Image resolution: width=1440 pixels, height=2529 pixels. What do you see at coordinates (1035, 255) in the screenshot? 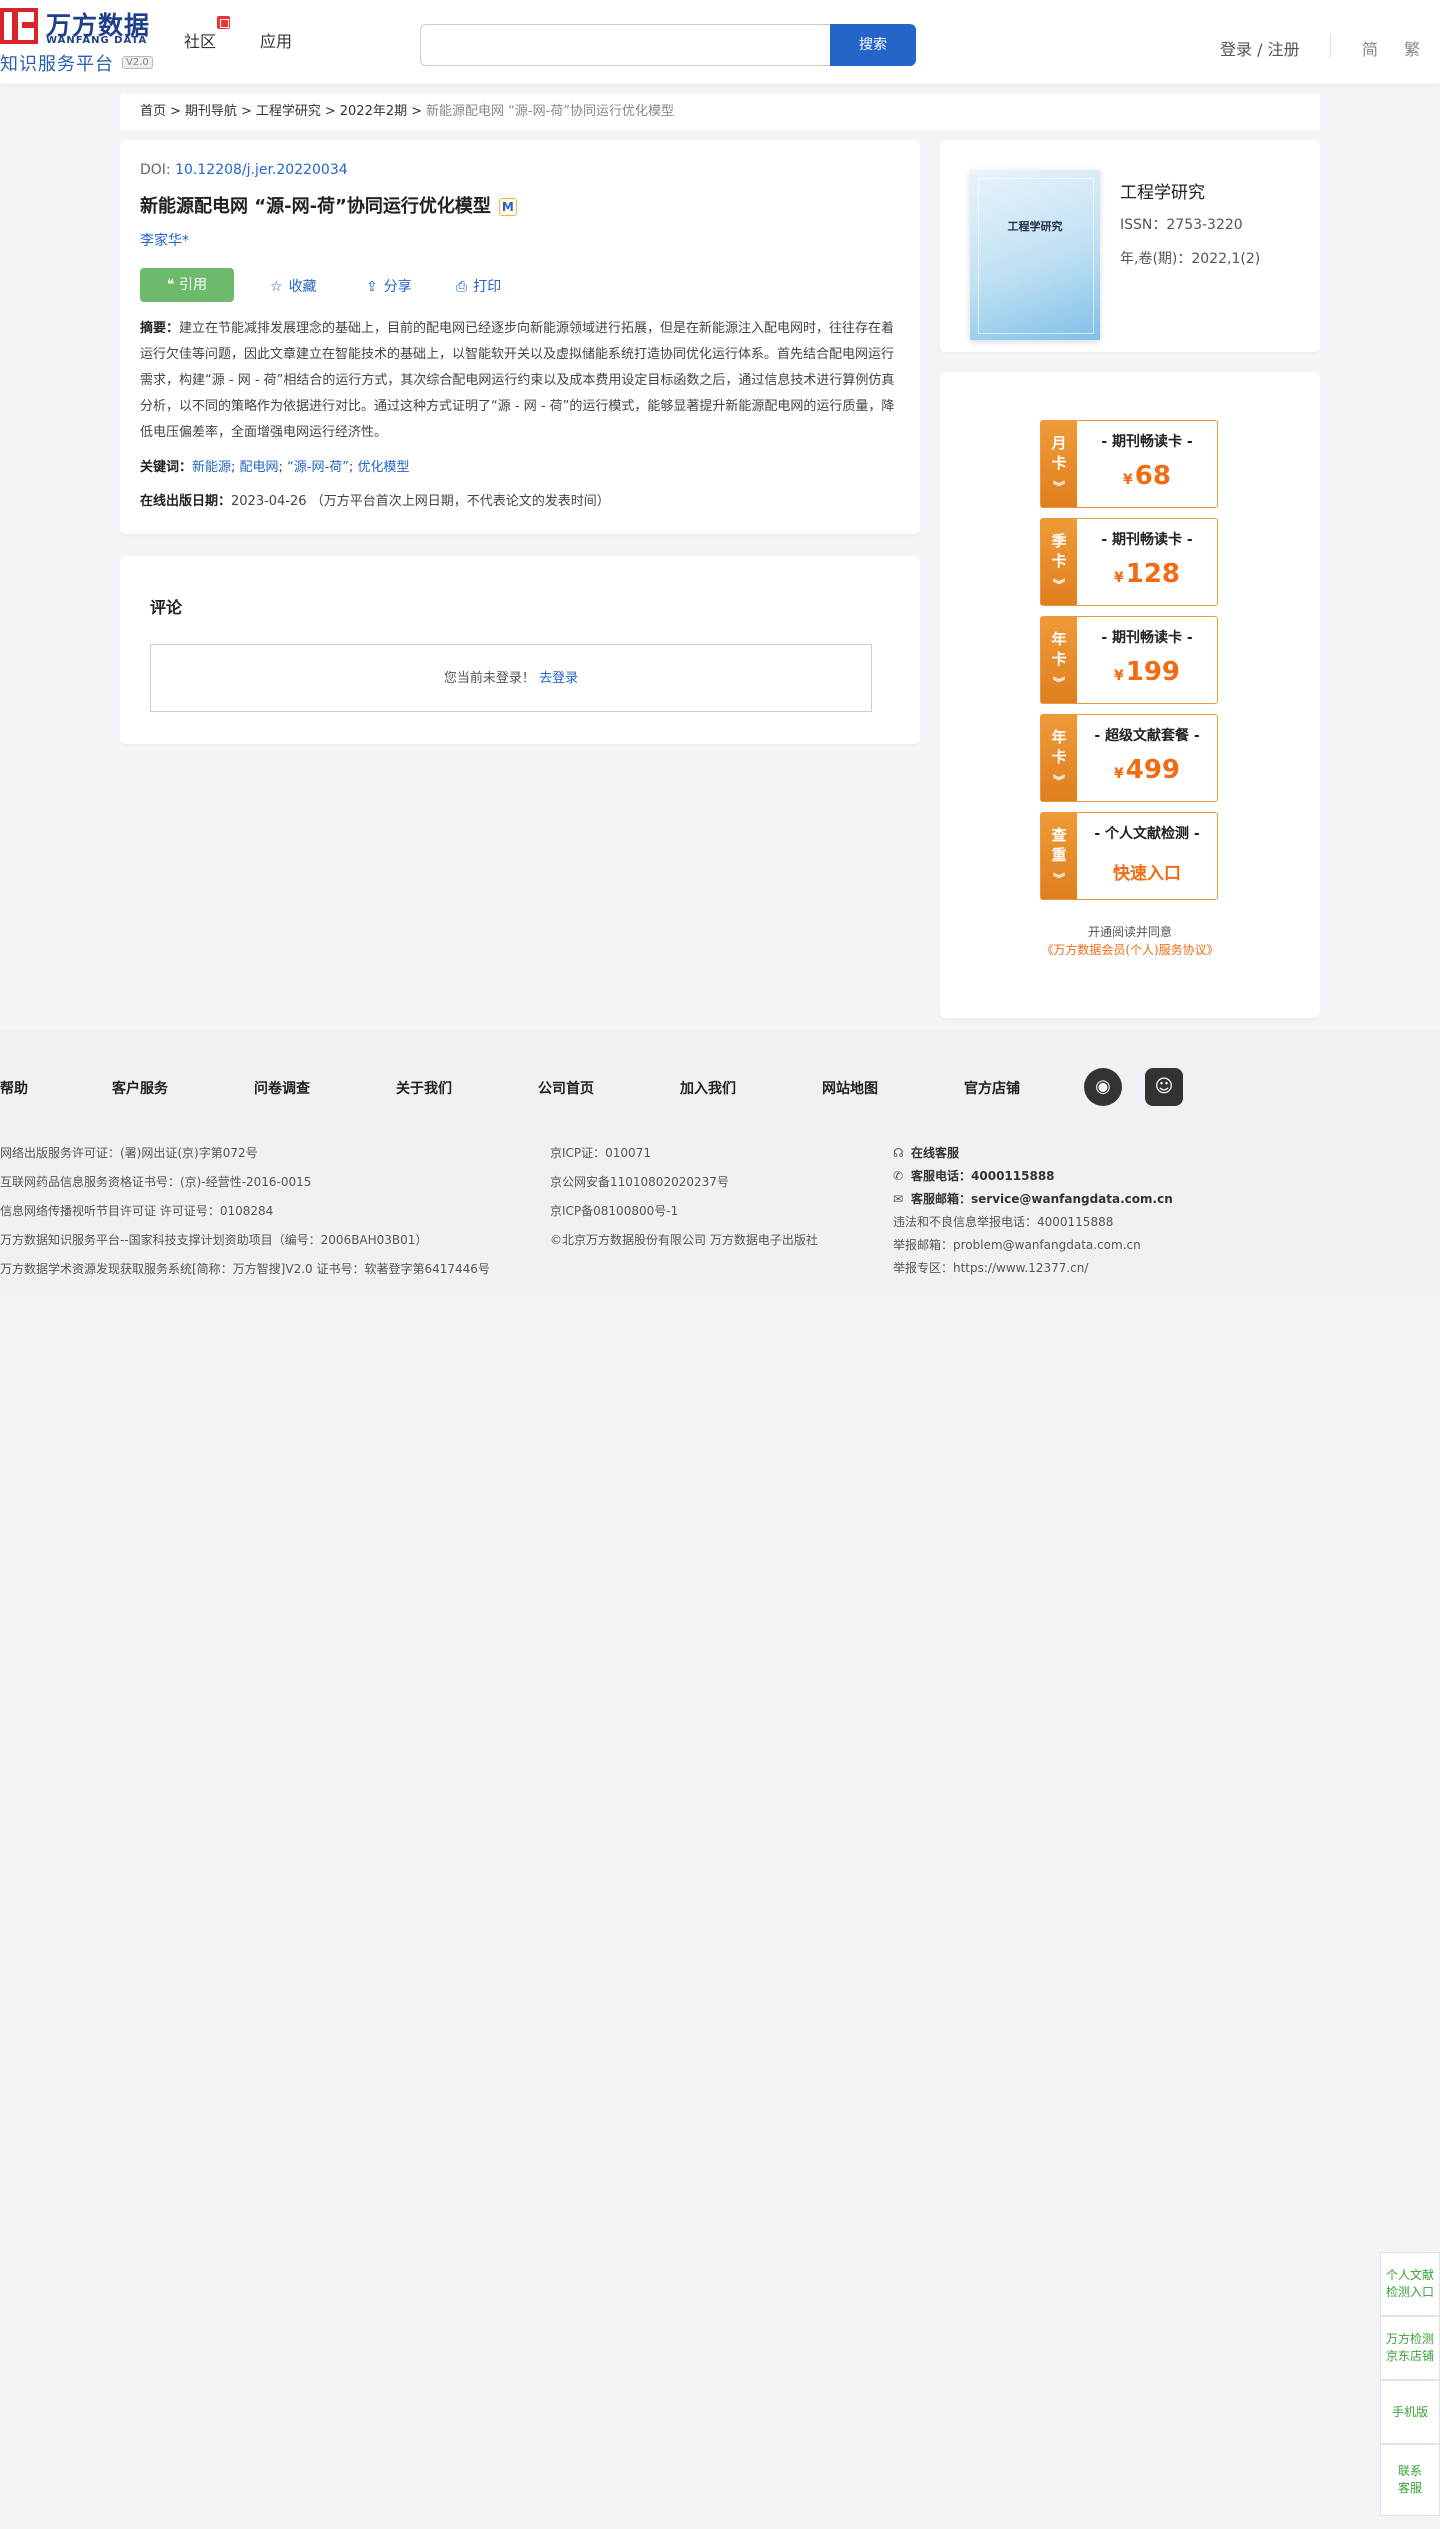
I see `journal-cover: 工程学研究` at bounding box center [1035, 255].